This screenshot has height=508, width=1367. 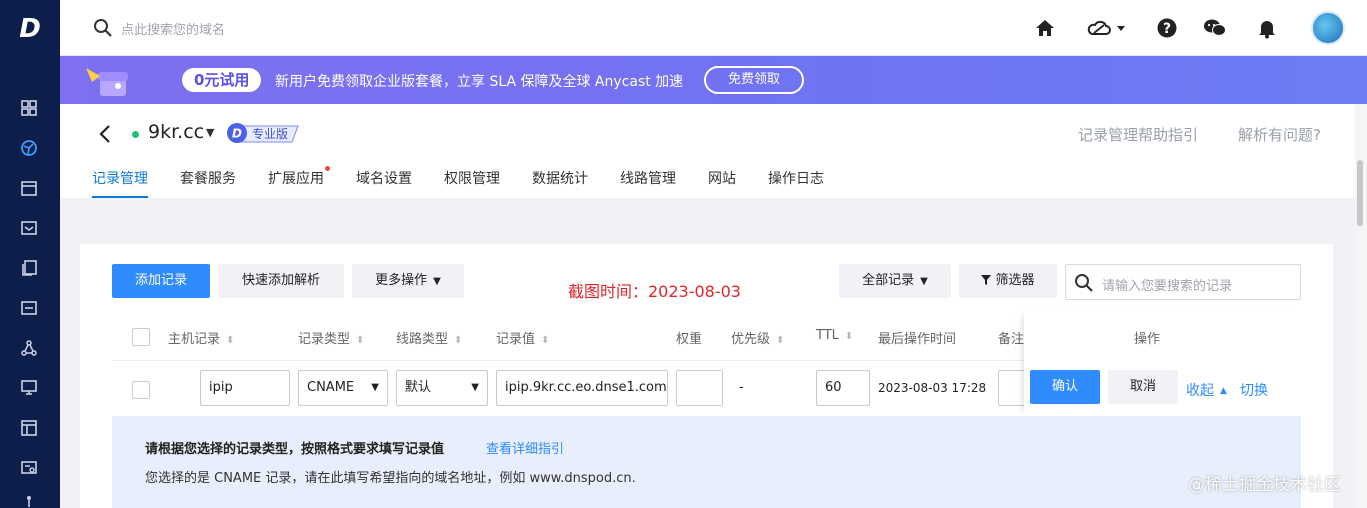 What do you see at coordinates (161, 281) in the screenshot?
I see `add-record-button: 添加记录` at bounding box center [161, 281].